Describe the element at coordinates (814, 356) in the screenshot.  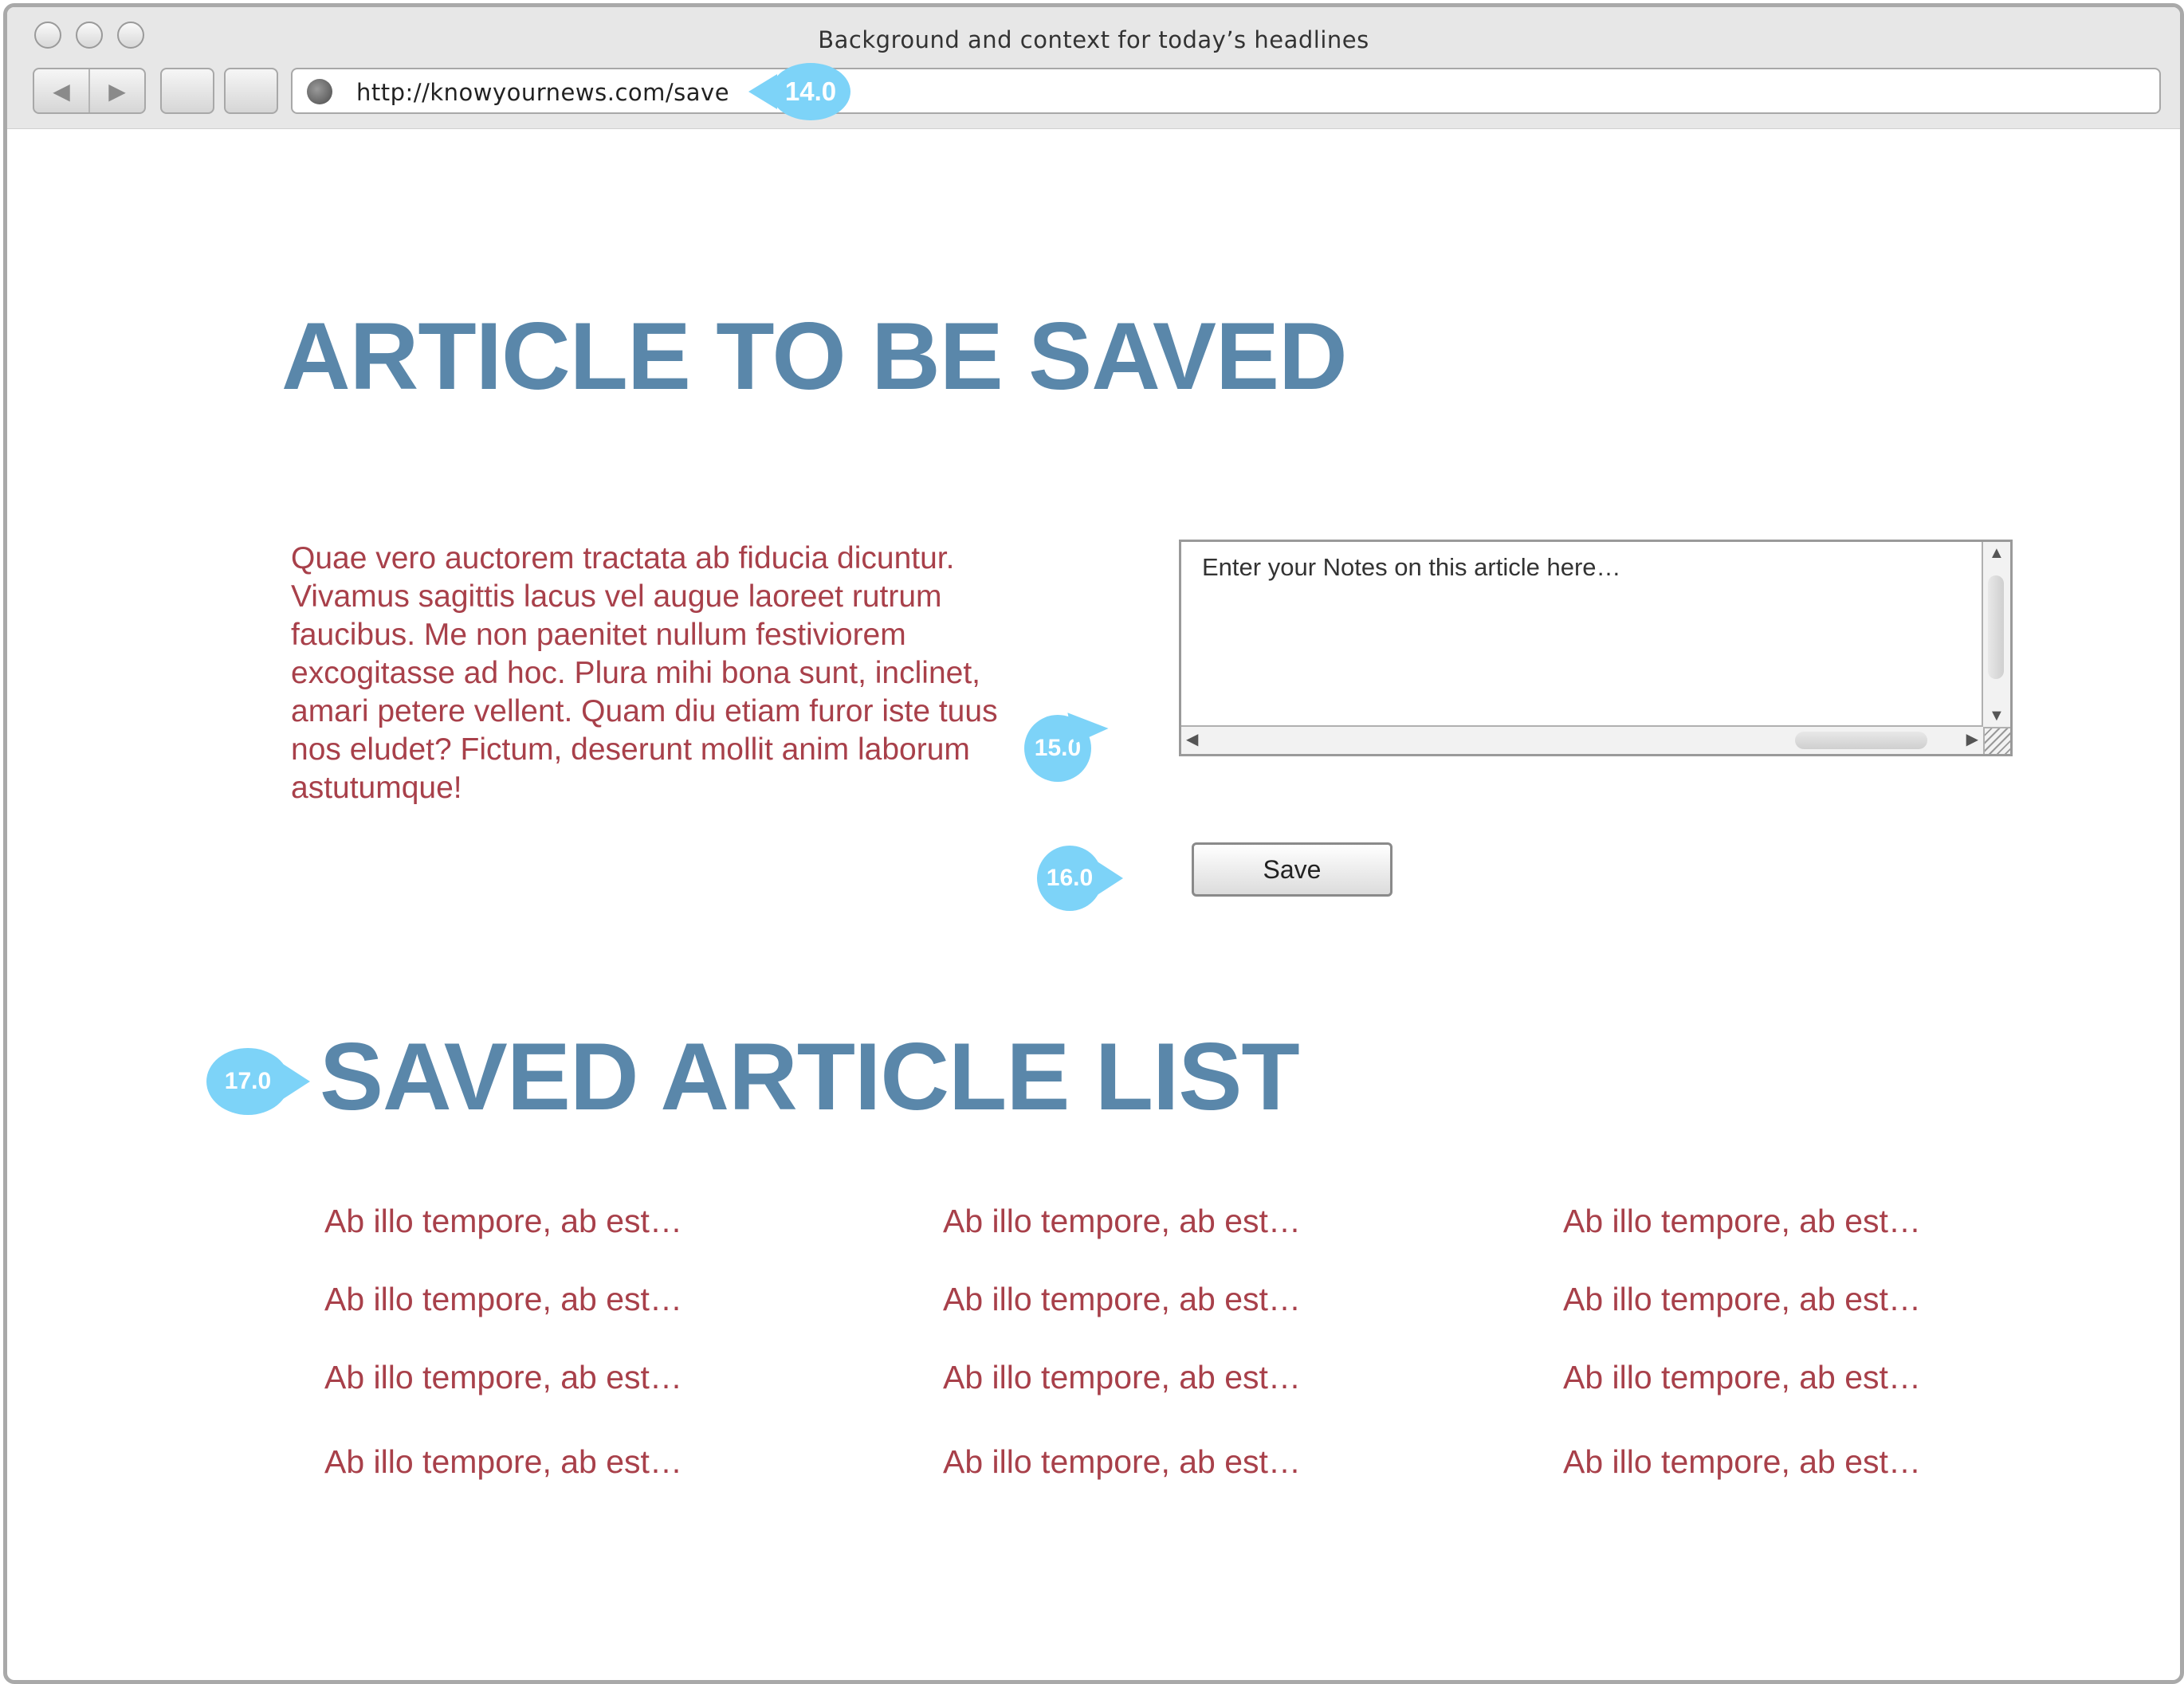
I see `article-heading: ARTICLE TO BE SAVED` at that location.